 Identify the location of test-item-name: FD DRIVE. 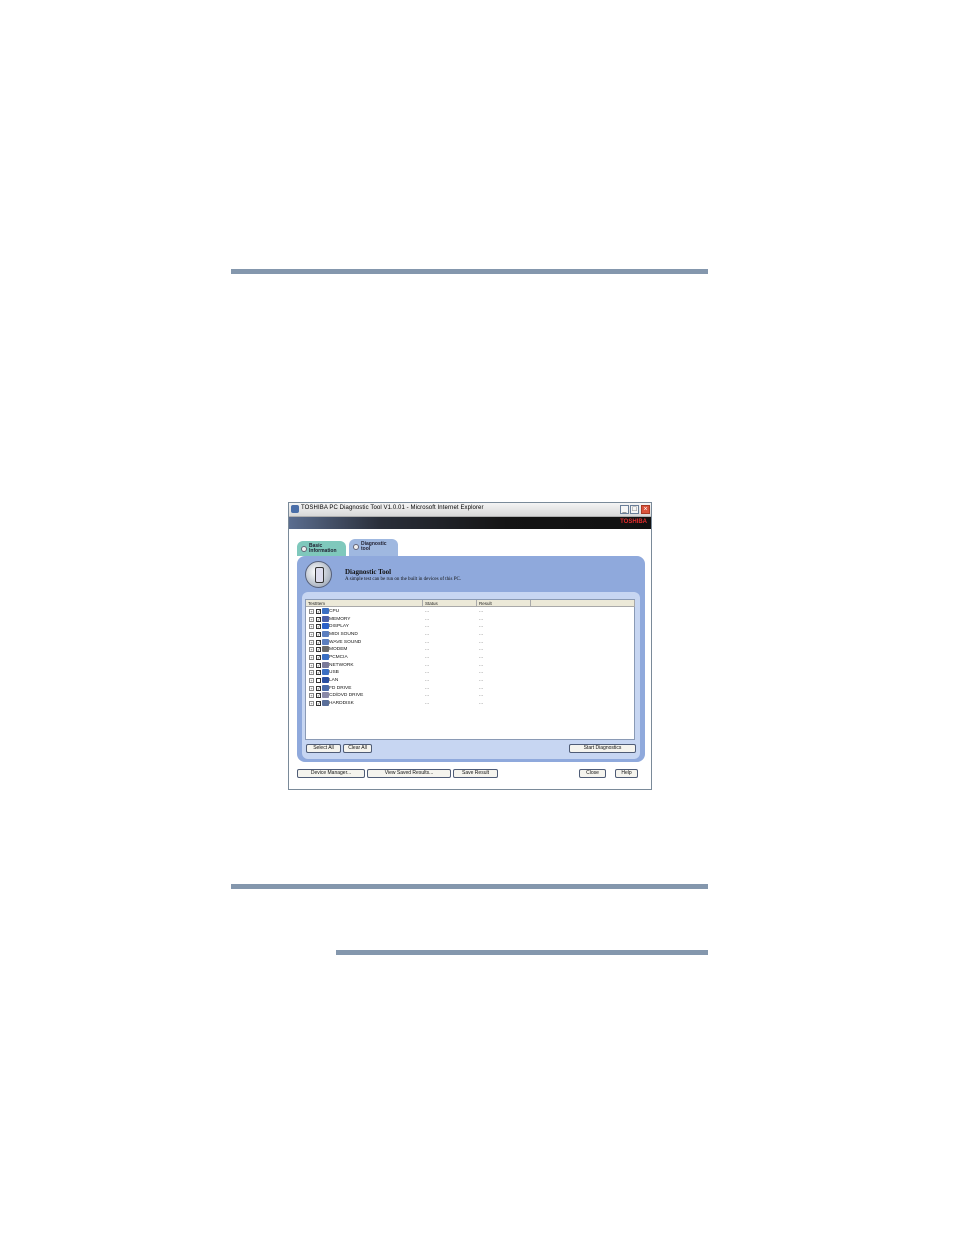
(340, 688).